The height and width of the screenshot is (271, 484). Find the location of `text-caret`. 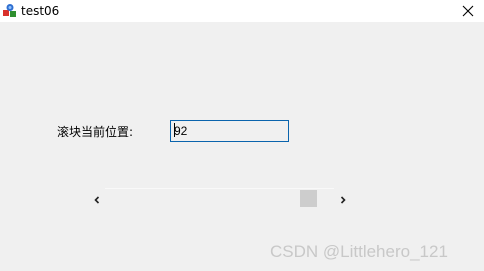

text-caret is located at coordinates (174, 130).